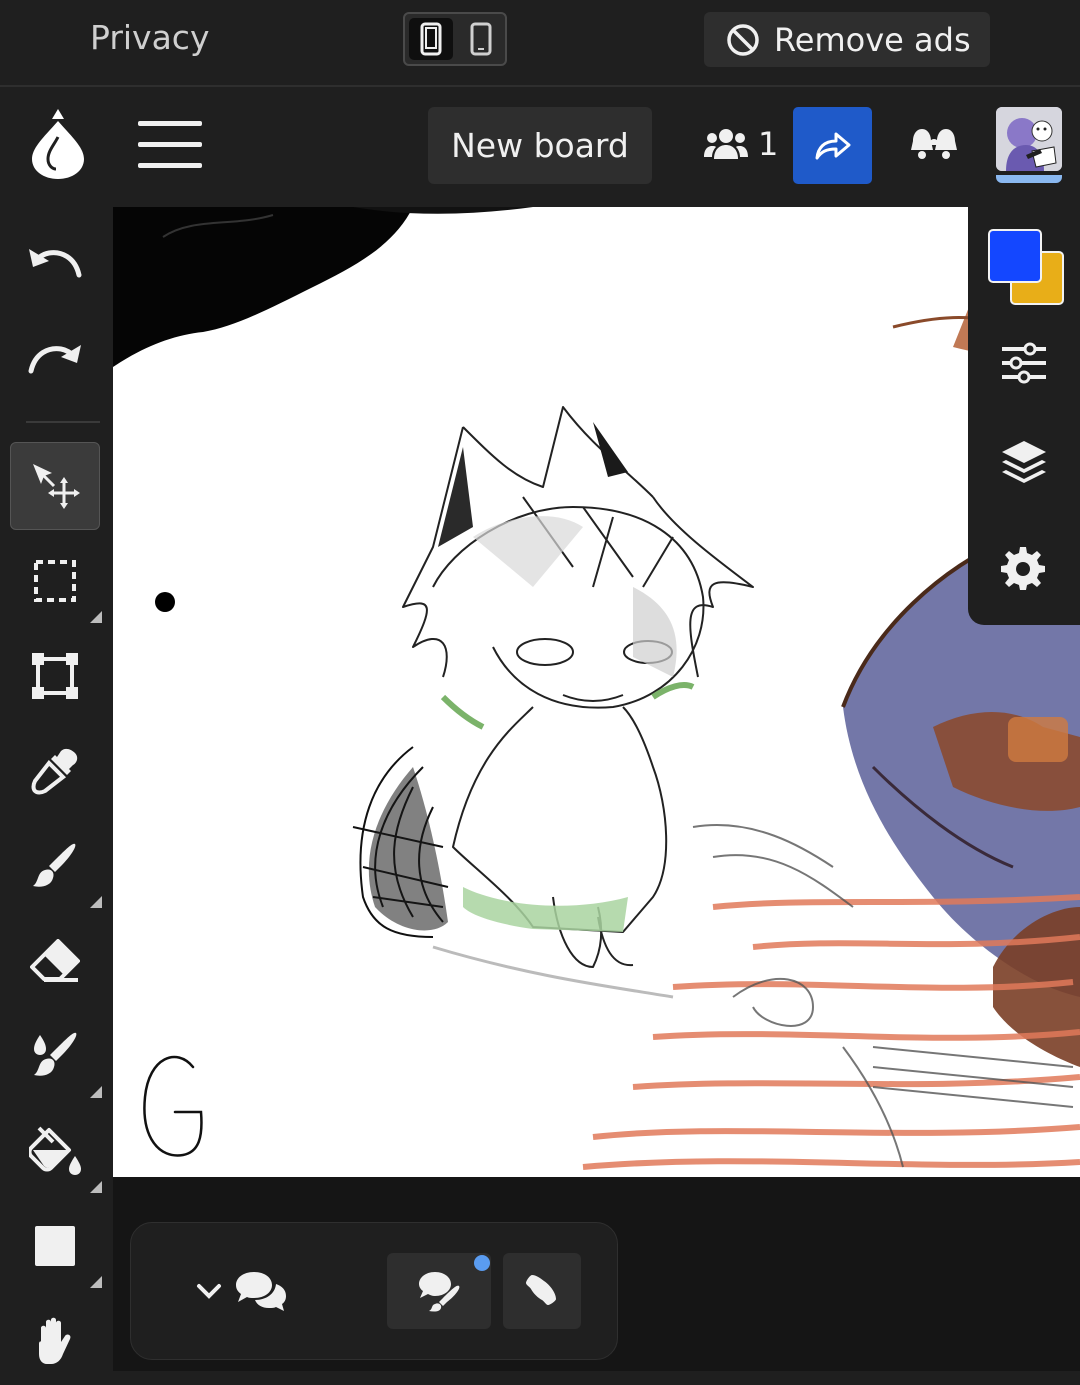 The width and height of the screenshot is (1080, 1385). I want to click on fill-bucket-icon, so click(55, 1150).